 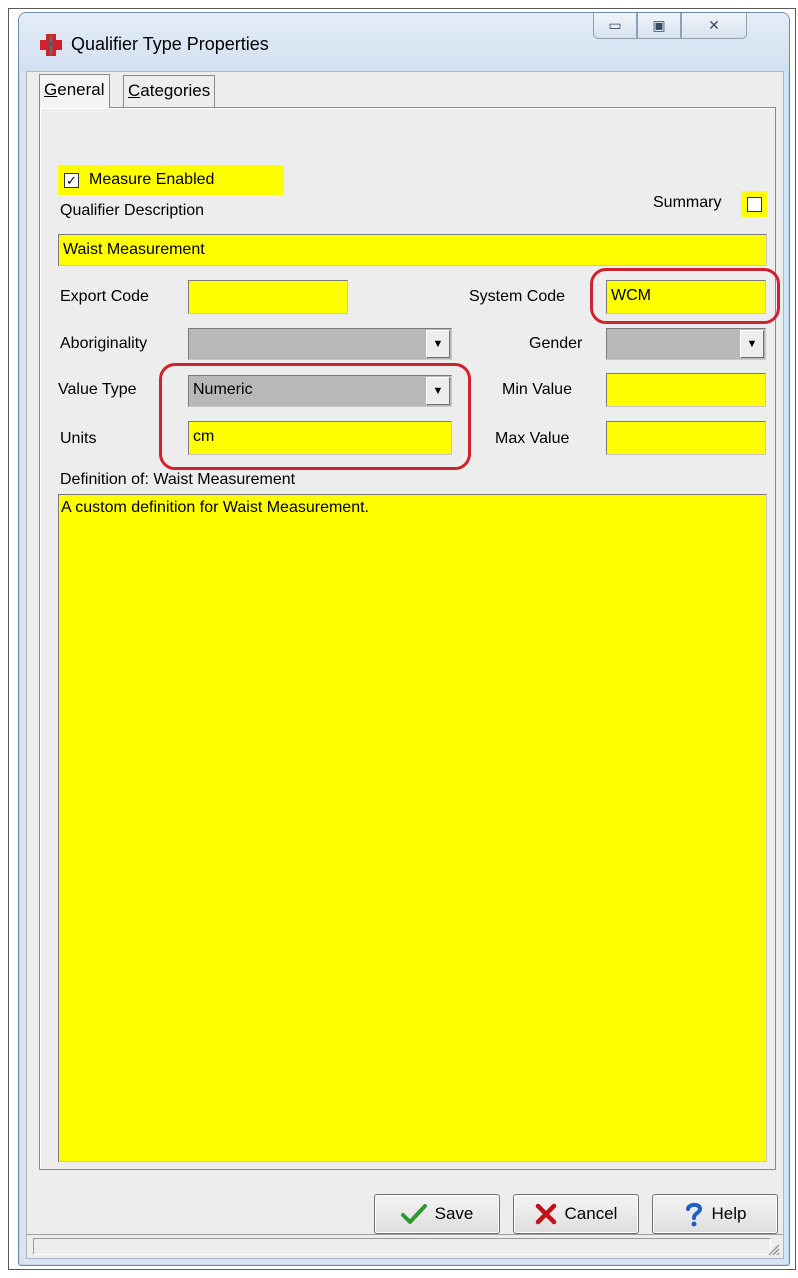 I want to click on checkmark-icon: ✓, so click(x=71, y=180).